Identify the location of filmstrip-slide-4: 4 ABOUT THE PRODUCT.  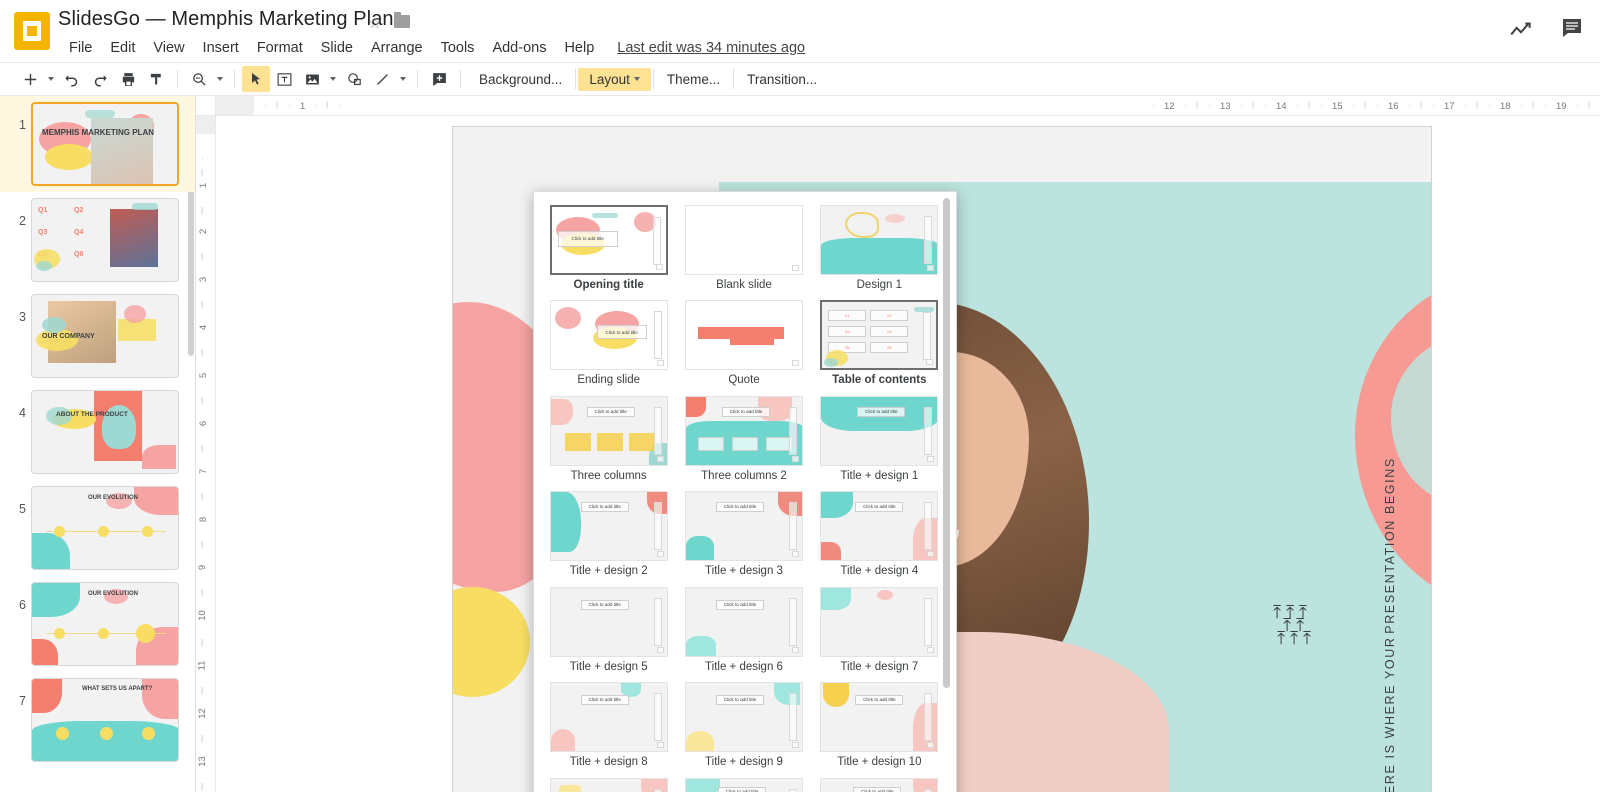
(97, 432).